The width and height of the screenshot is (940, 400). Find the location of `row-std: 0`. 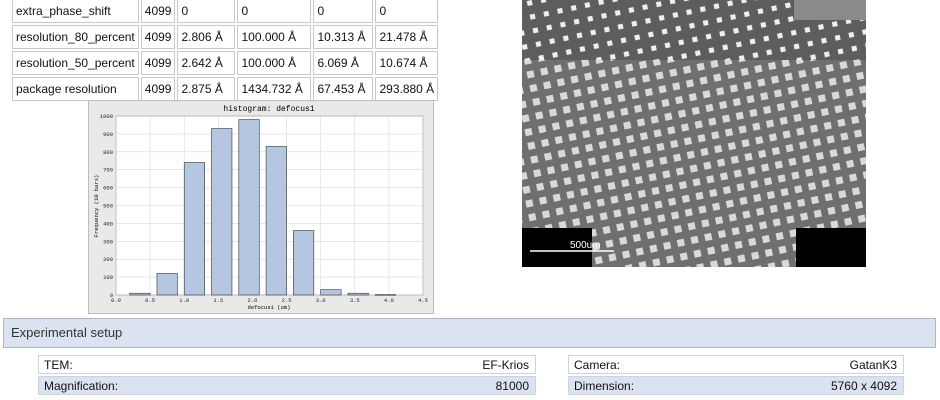

row-std: 0 is located at coordinates (407, 11).